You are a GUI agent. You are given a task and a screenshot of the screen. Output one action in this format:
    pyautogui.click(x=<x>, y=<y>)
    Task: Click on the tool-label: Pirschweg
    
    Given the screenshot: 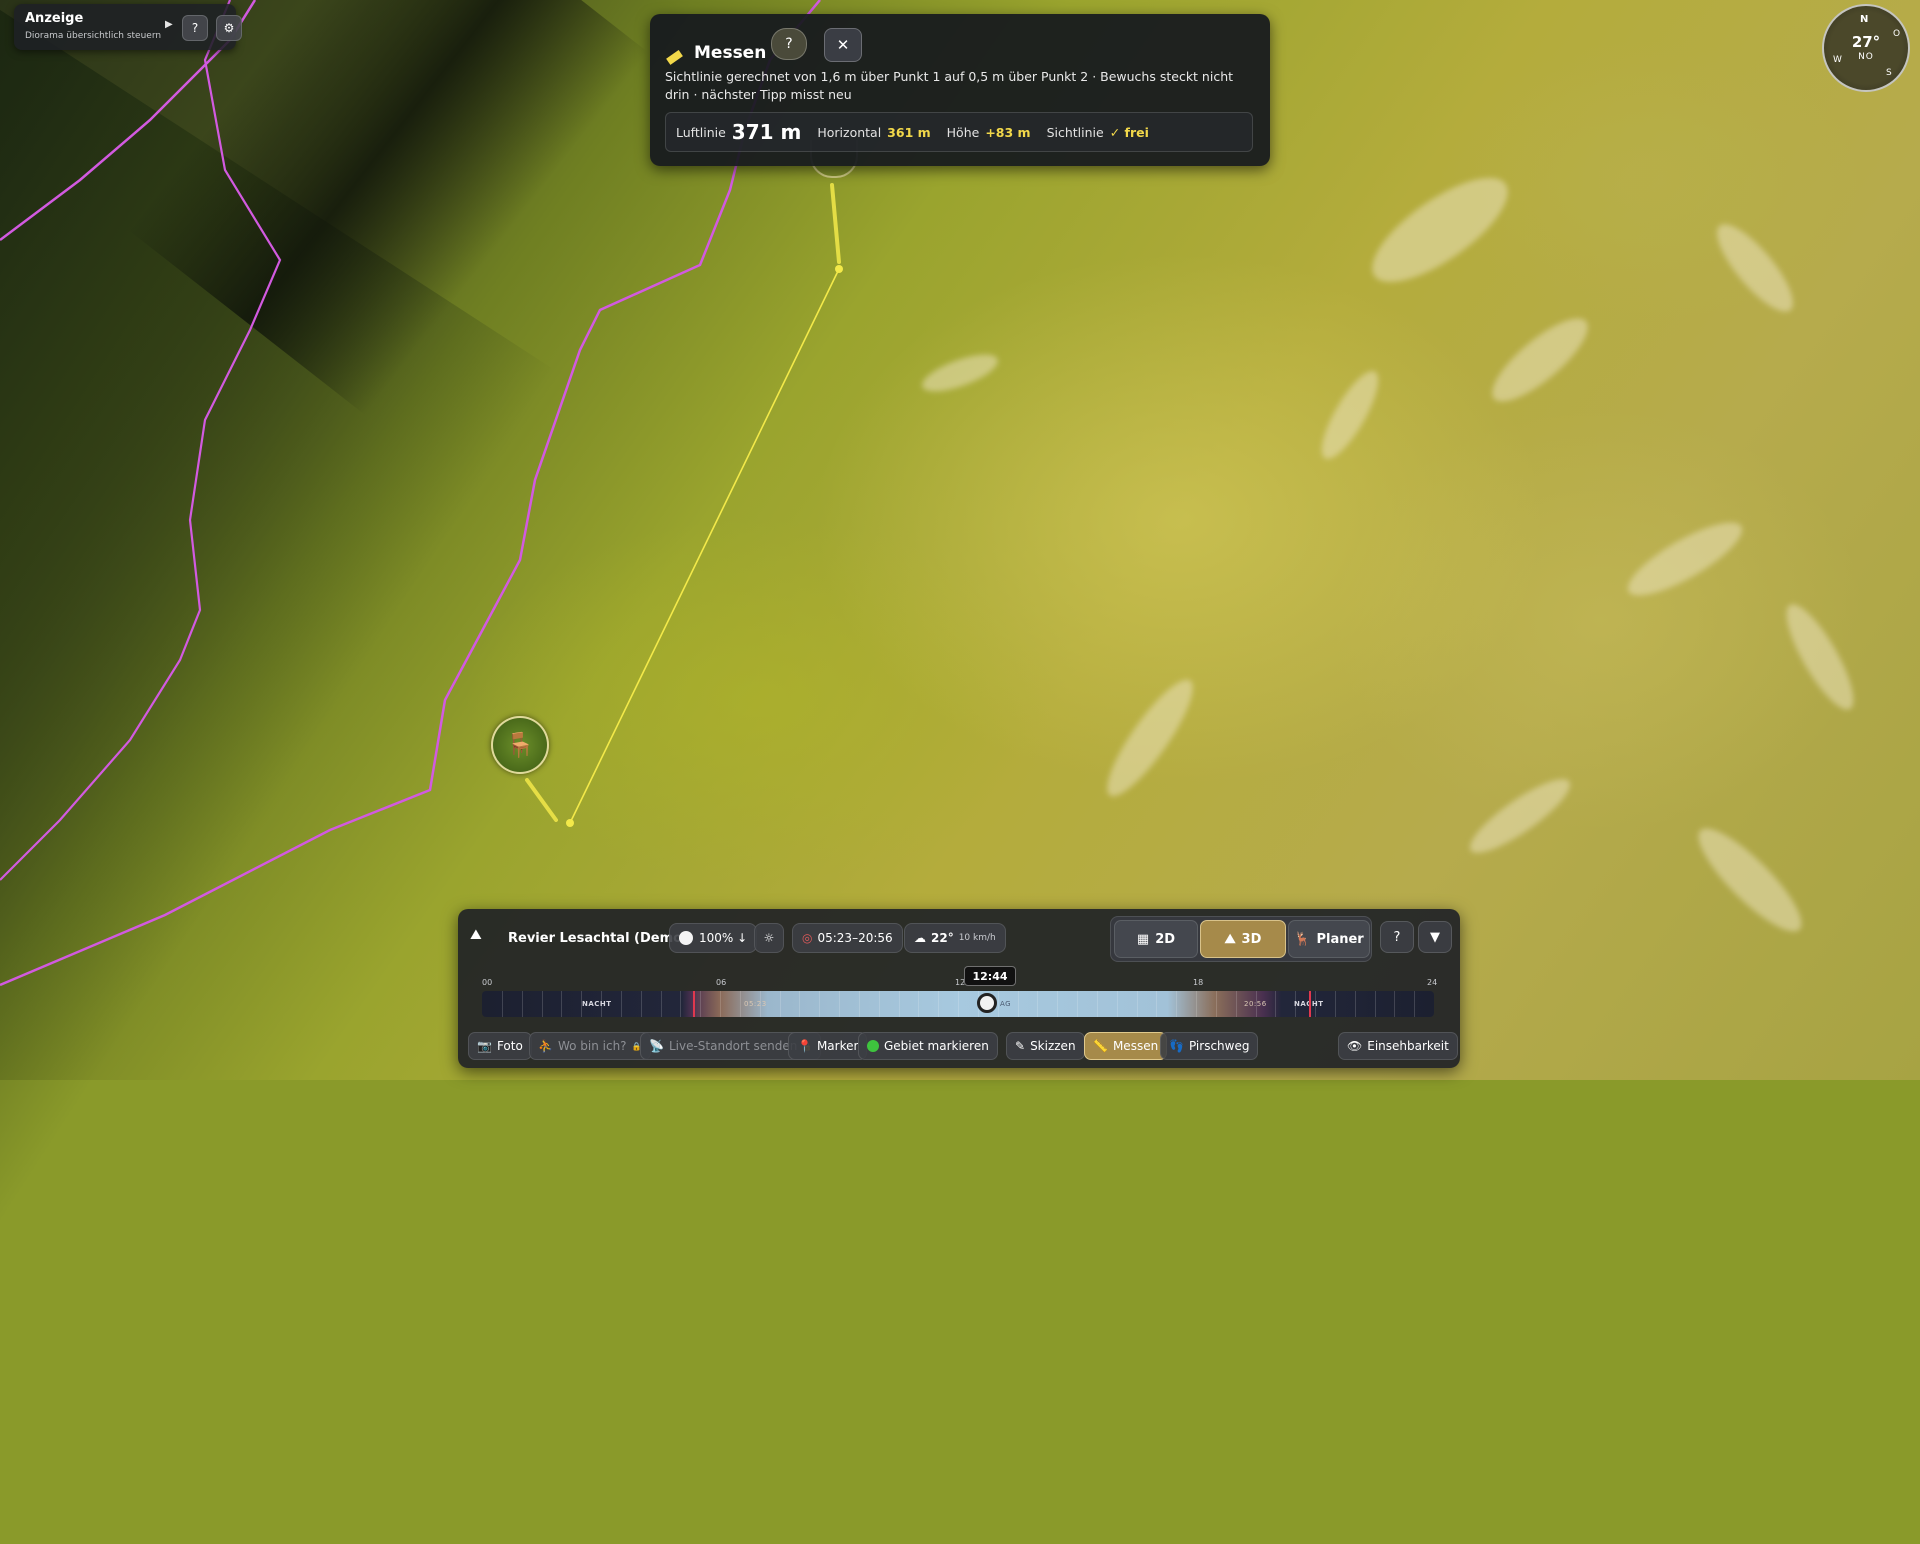 What is the action you would take?
    pyautogui.click(x=1219, y=1046)
    